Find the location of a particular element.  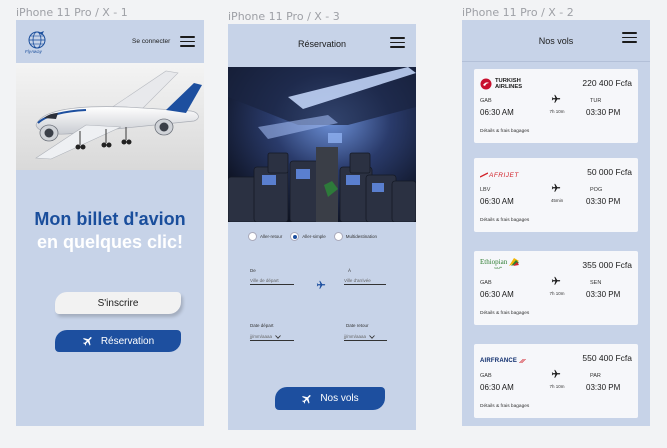

arrival-code: SEN is located at coordinates (596, 283).